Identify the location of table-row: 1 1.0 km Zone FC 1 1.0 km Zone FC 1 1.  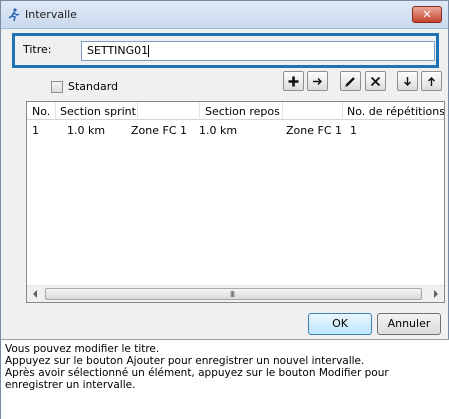
(235, 130).